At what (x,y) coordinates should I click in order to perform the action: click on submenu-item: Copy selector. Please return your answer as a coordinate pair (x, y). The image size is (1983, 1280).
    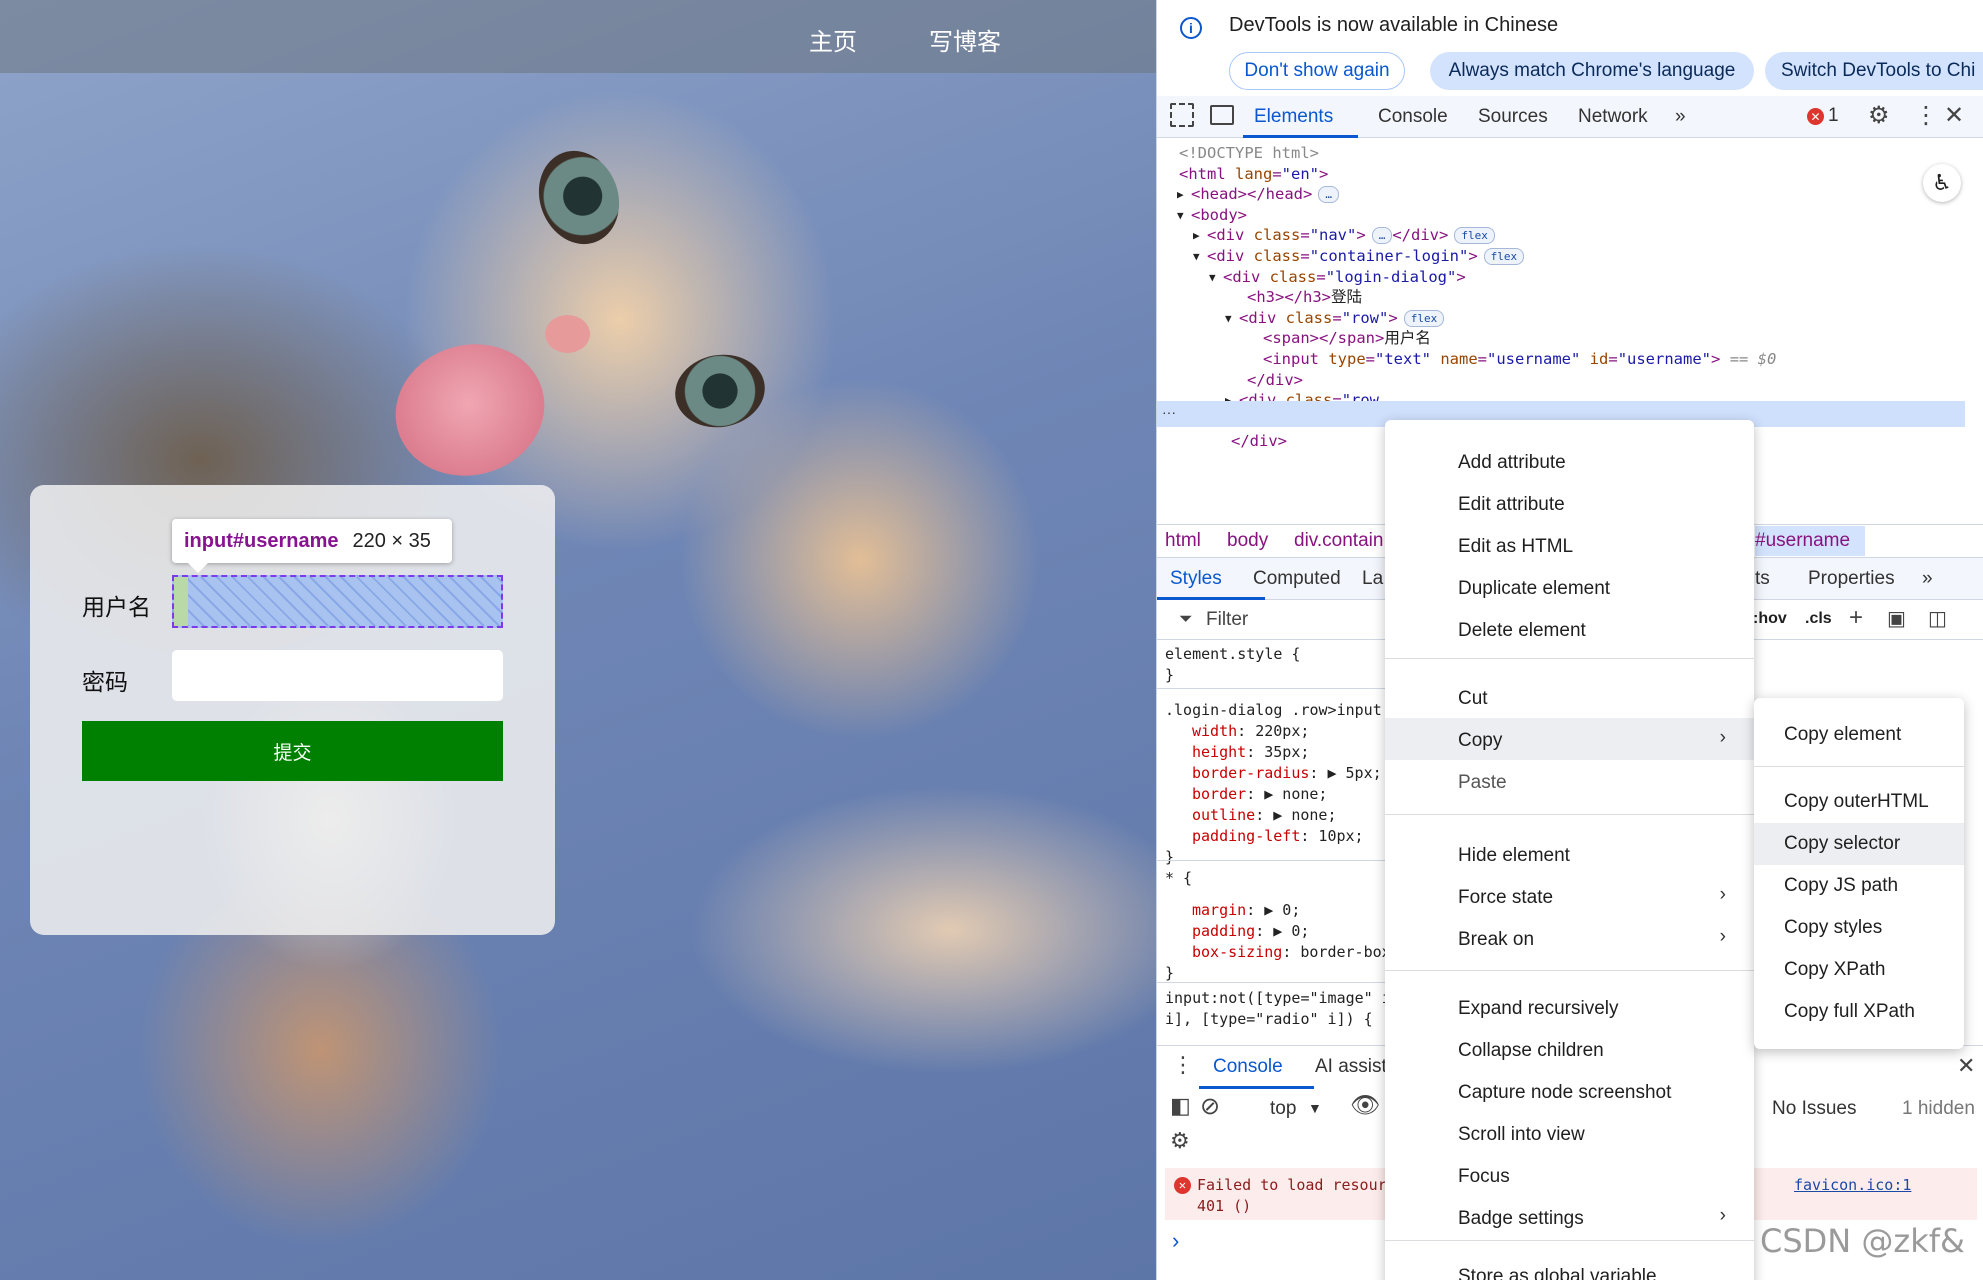
    Looking at the image, I should click on (1842, 844).